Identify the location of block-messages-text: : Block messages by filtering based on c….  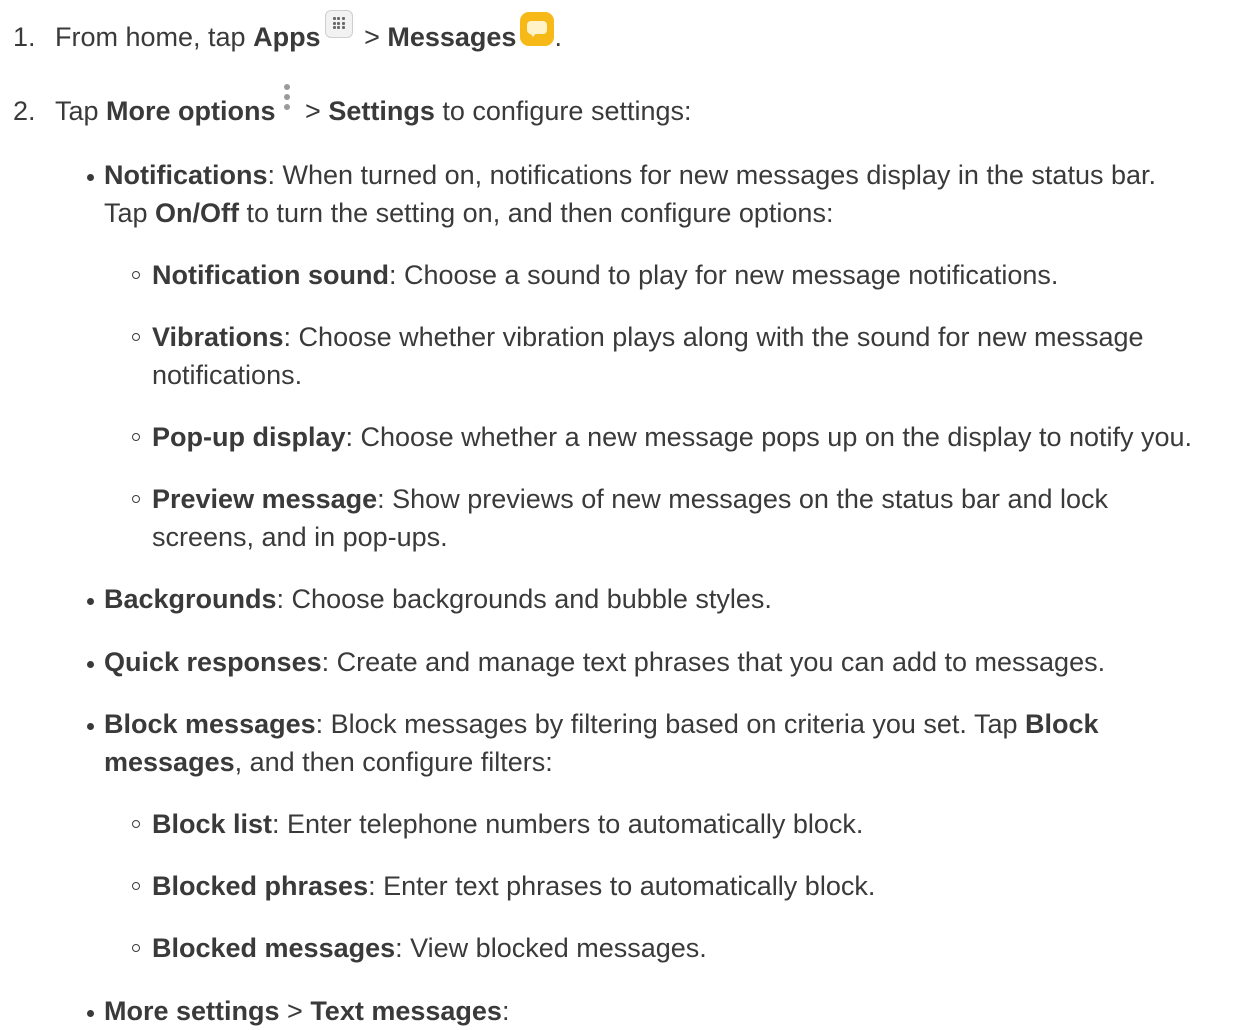
(670, 724).